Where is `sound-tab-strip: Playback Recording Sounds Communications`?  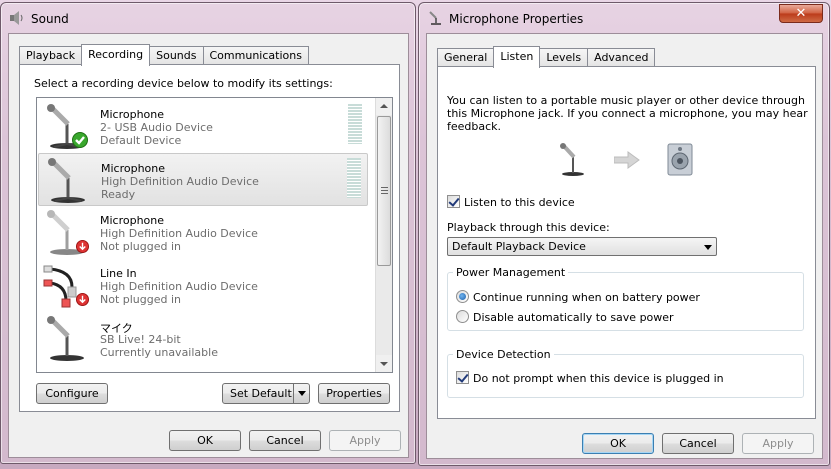 sound-tab-strip: Playback Recording Sounds Communications is located at coordinates (164, 55).